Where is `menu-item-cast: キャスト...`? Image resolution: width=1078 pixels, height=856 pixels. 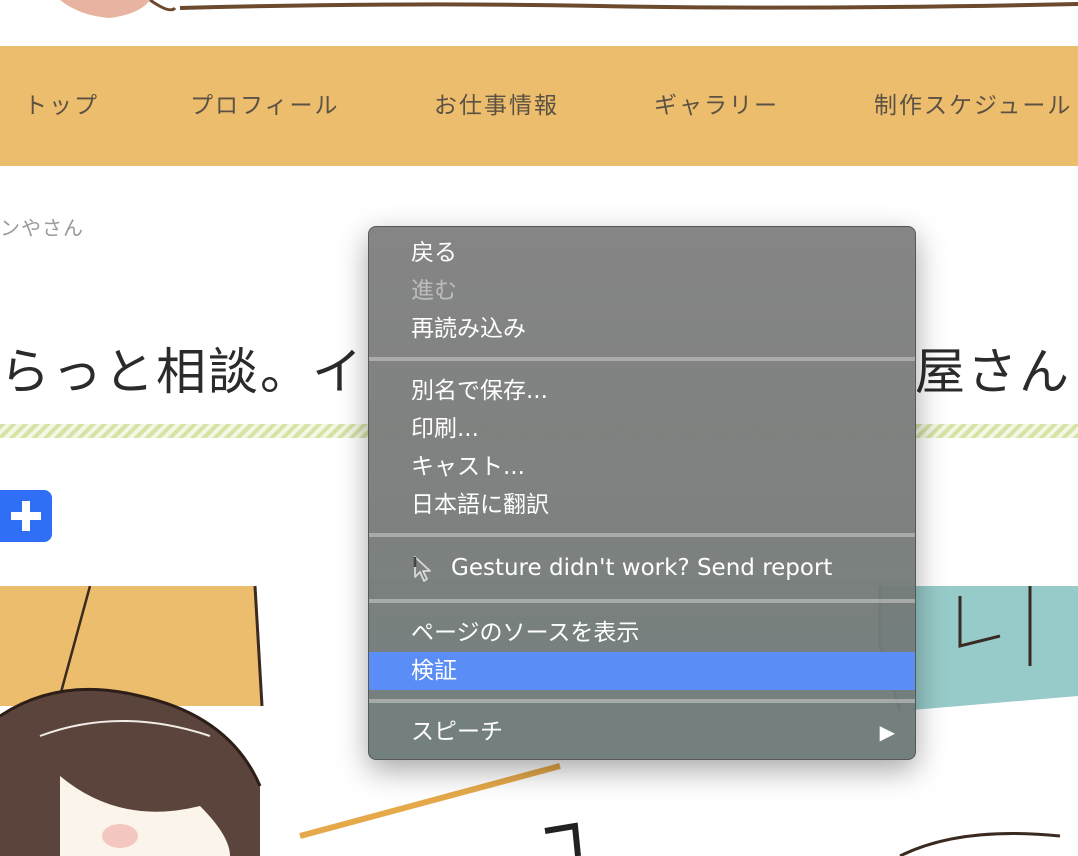 menu-item-cast: キャスト... is located at coordinates (642, 467).